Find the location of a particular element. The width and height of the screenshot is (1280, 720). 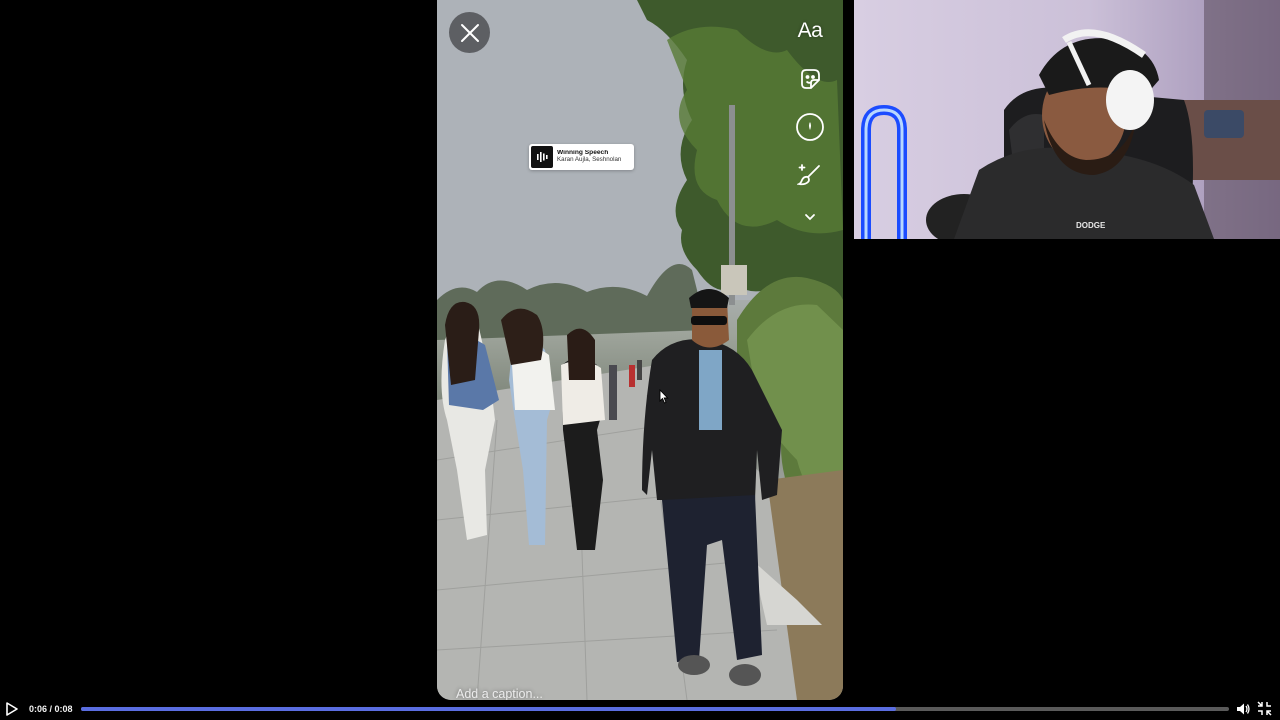

text-icon: Aa is located at coordinates (810, 30).